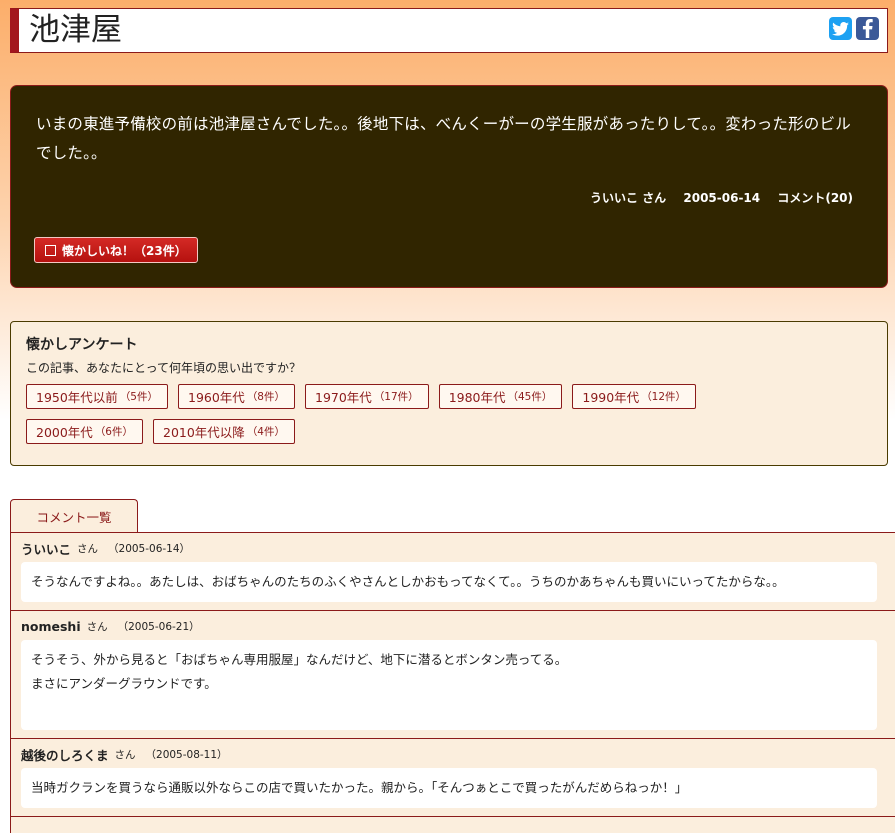 This screenshot has width=895, height=833. Describe the element at coordinates (453, 626) in the screenshot. I see `comment-header: nomeshi さん （2005-06-21）` at that location.